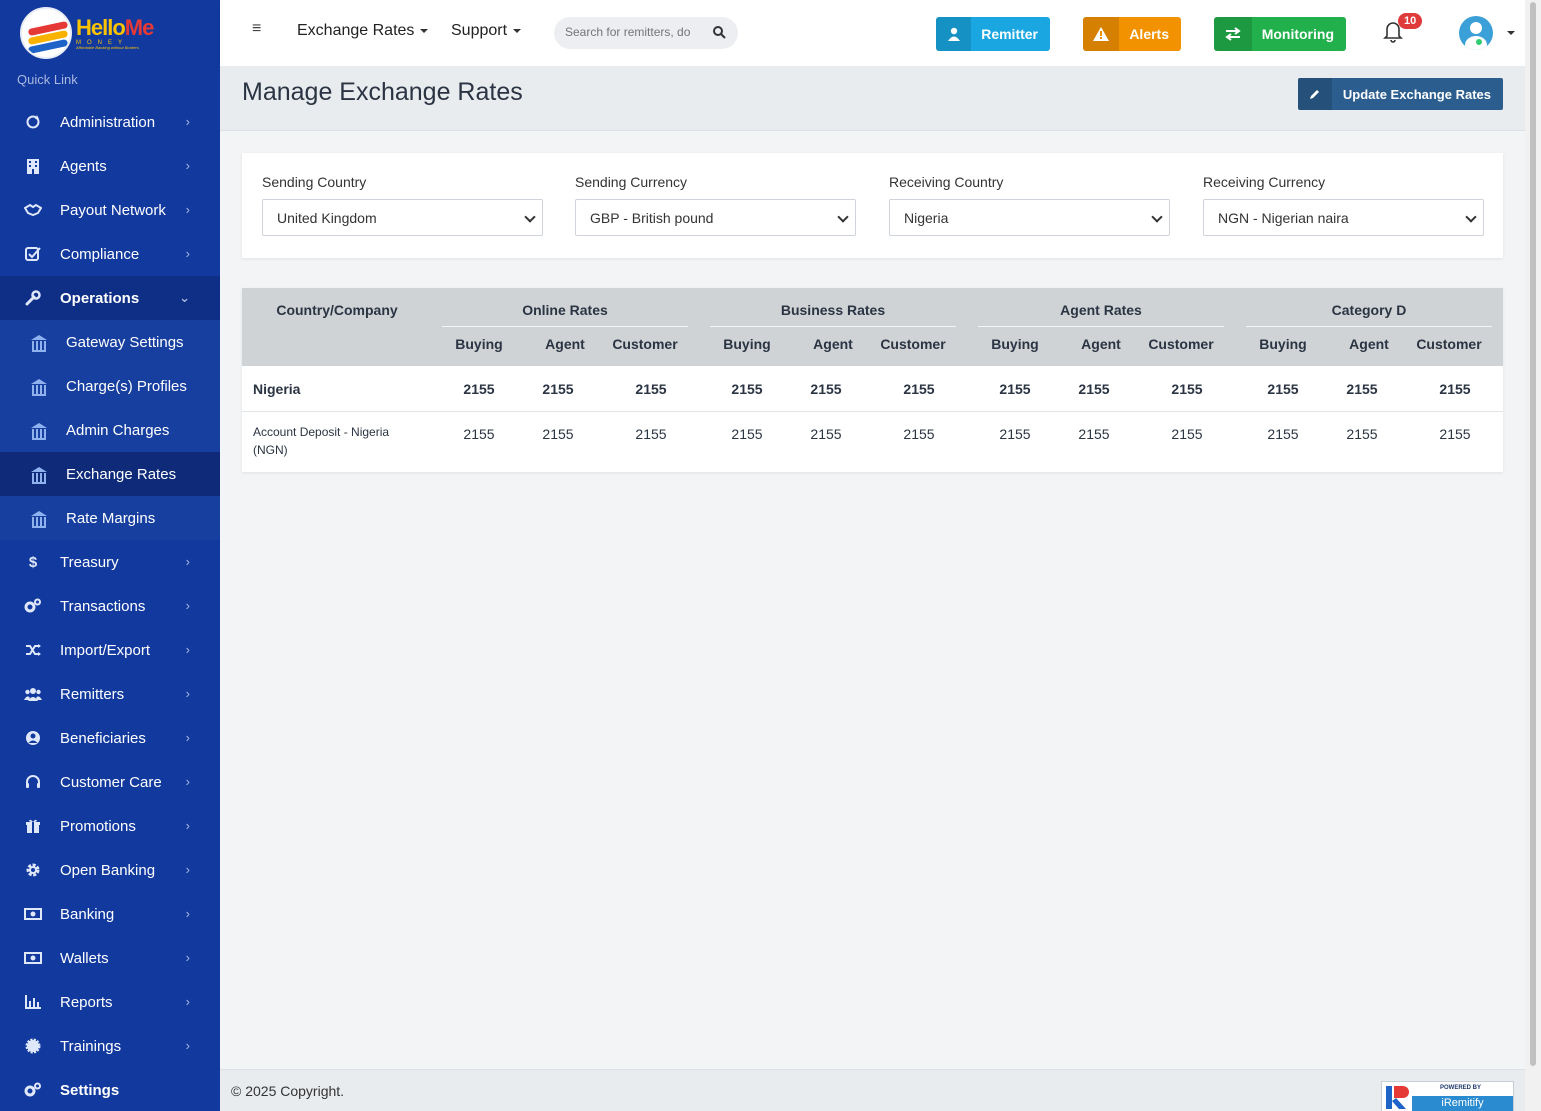  What do you see at coordinates (1343, 217) in the screenshot?
I see `receiving-currency-select: NGN - Nigerian naira` at bounding box center [1343, 217].